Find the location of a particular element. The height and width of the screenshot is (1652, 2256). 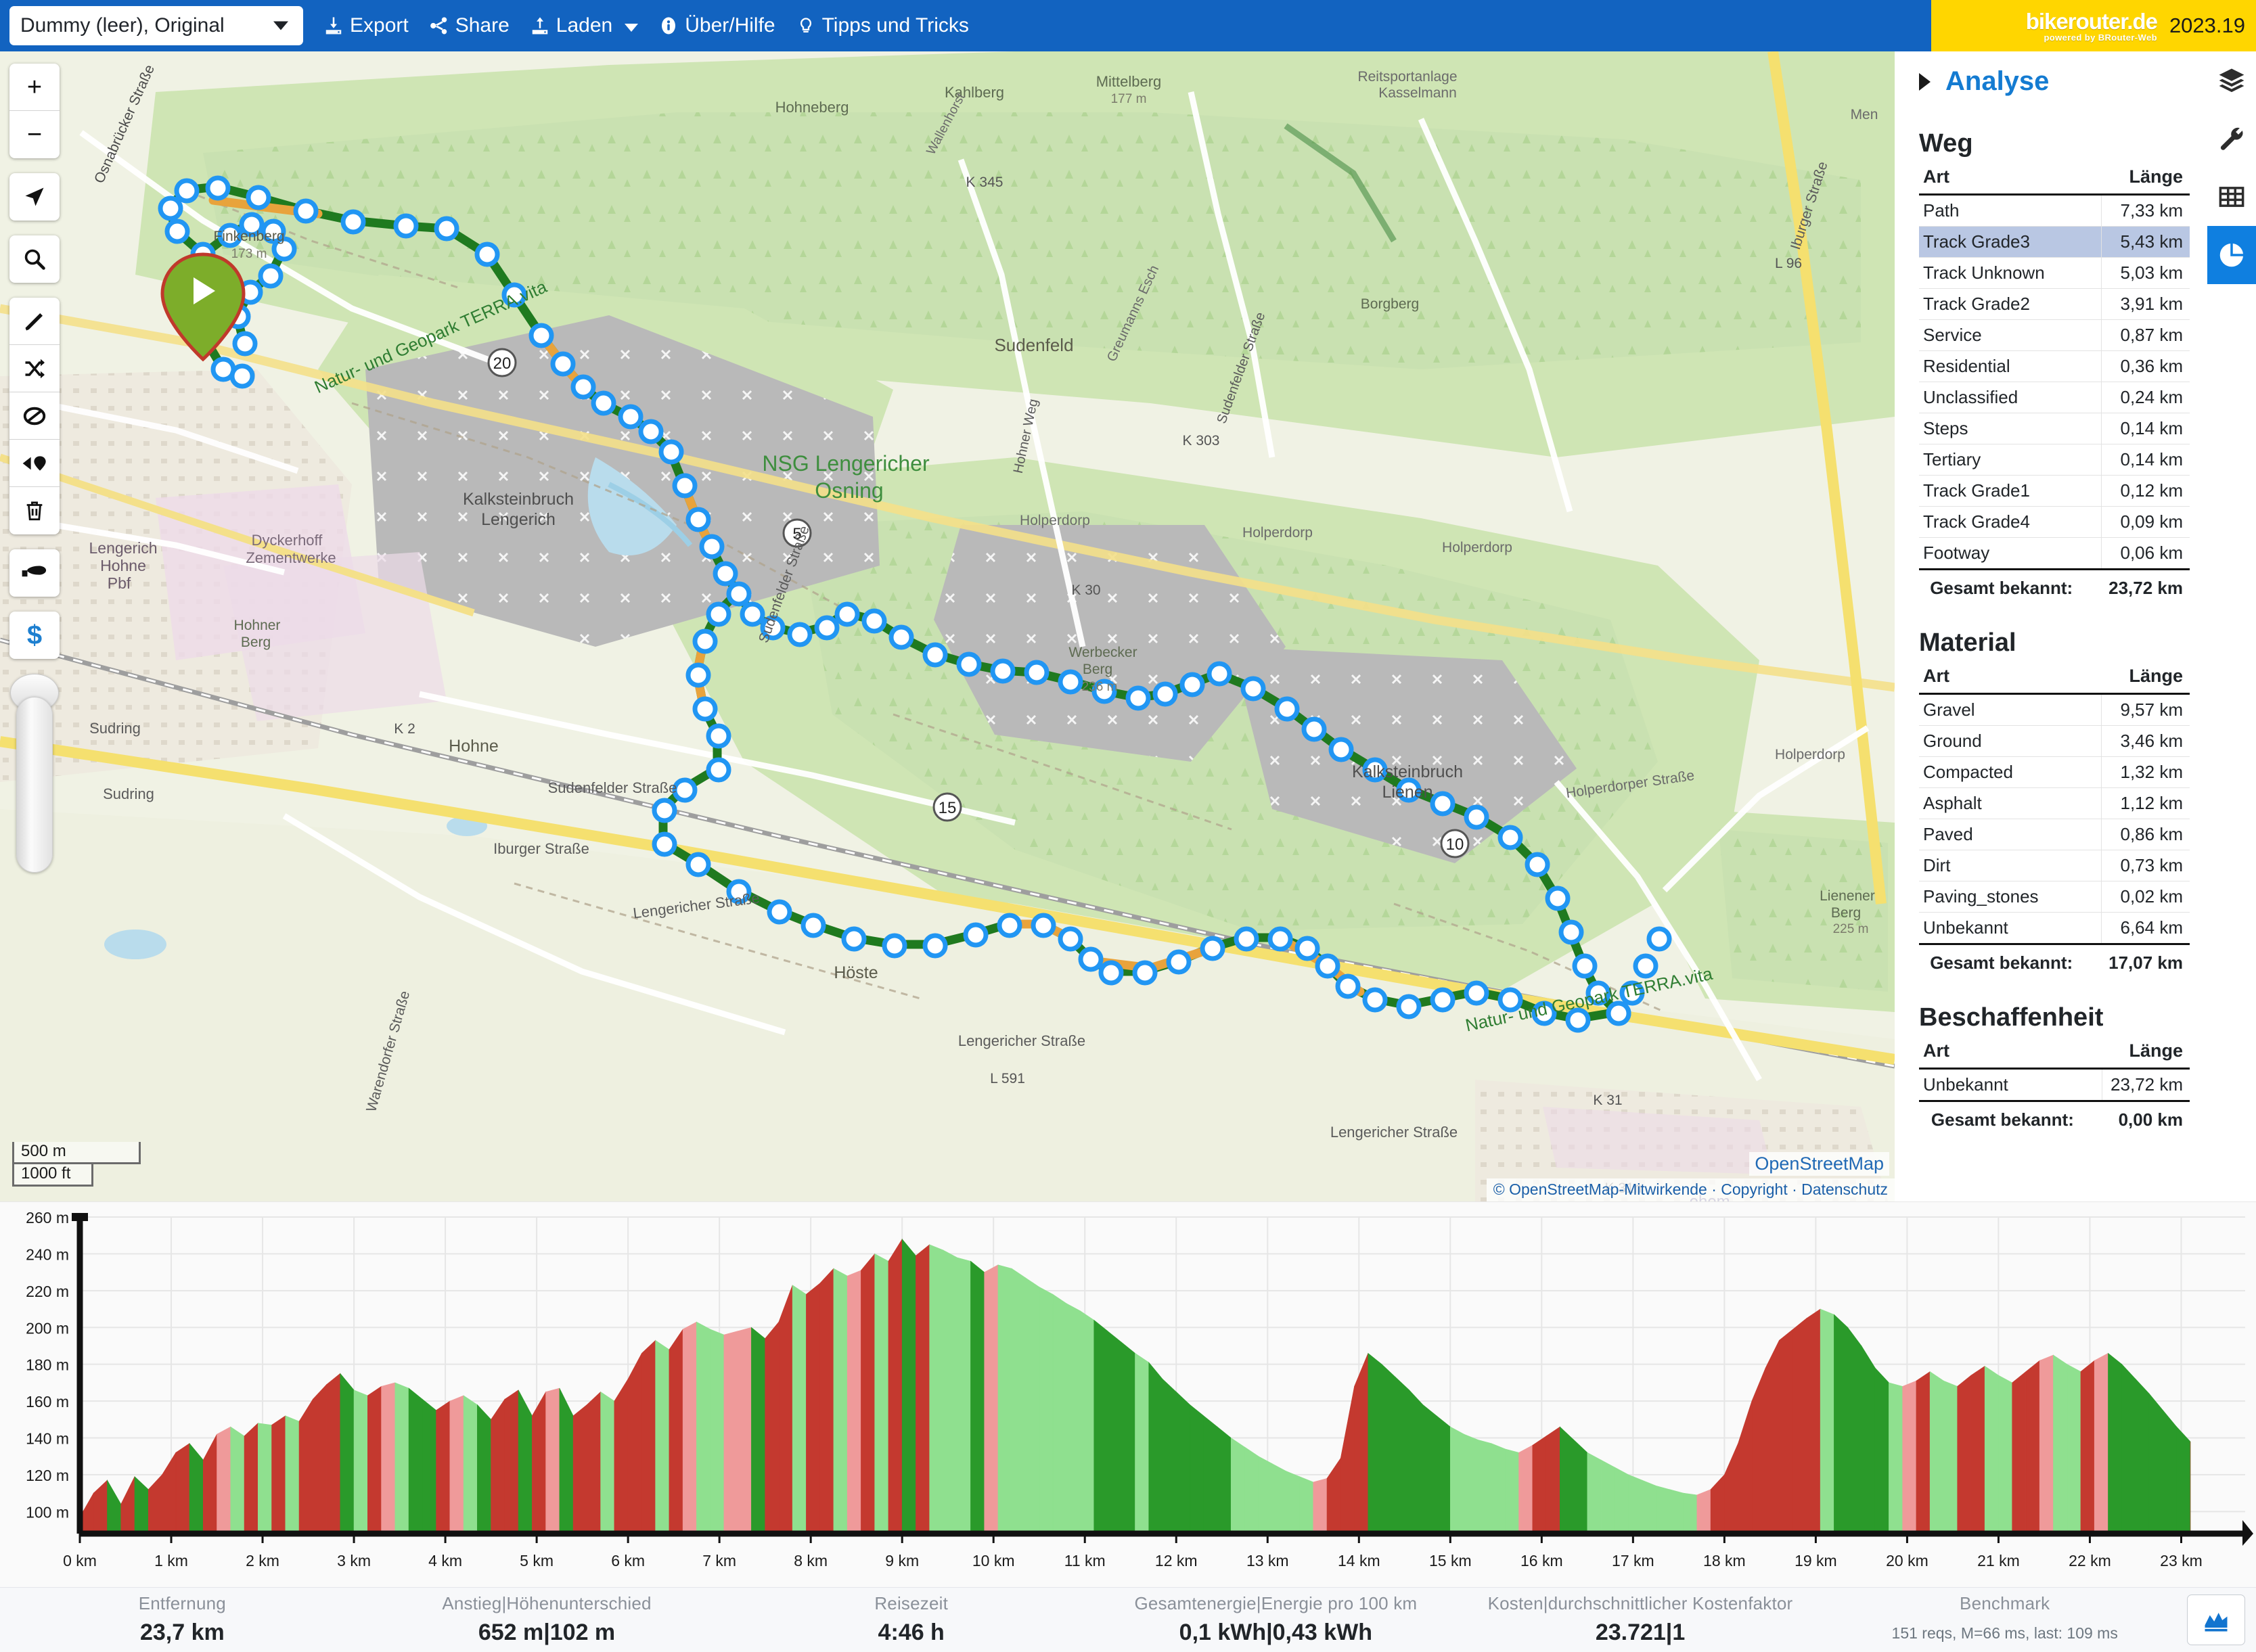

nogo-area-button is located at coordinates (34, 416).